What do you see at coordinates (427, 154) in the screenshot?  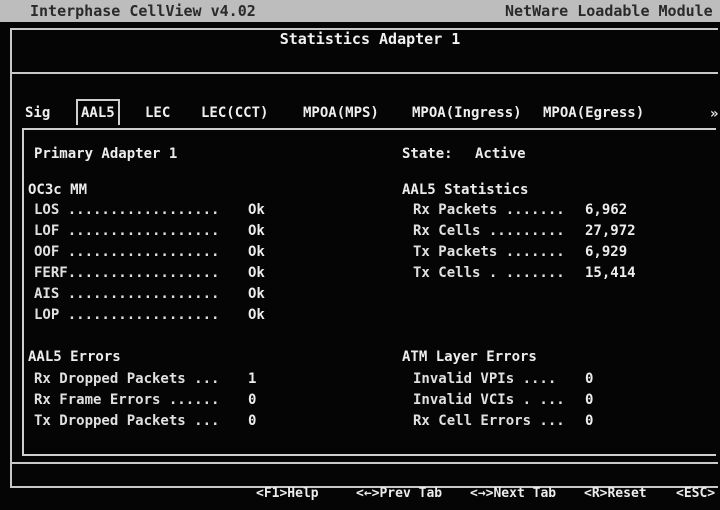 I see `state-label: State:` at bounding box center [427, 154].